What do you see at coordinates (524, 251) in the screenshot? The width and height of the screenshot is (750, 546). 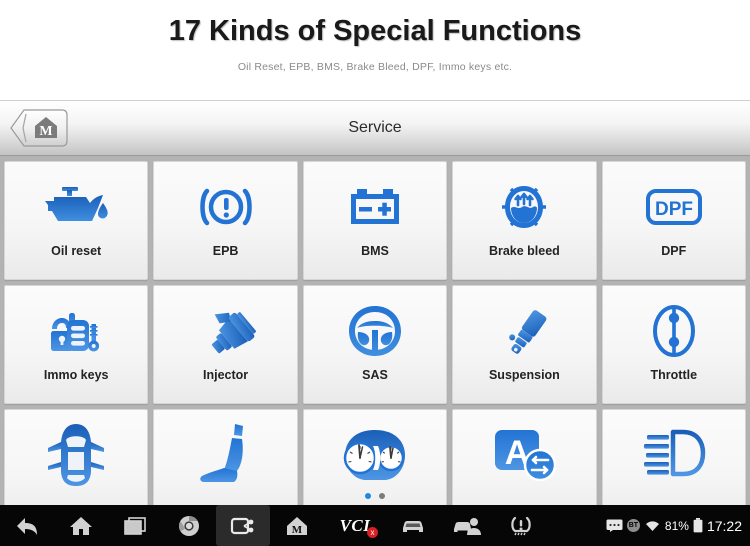 I see `tile-label: Brake bleed` at bounding box center [524, 251].